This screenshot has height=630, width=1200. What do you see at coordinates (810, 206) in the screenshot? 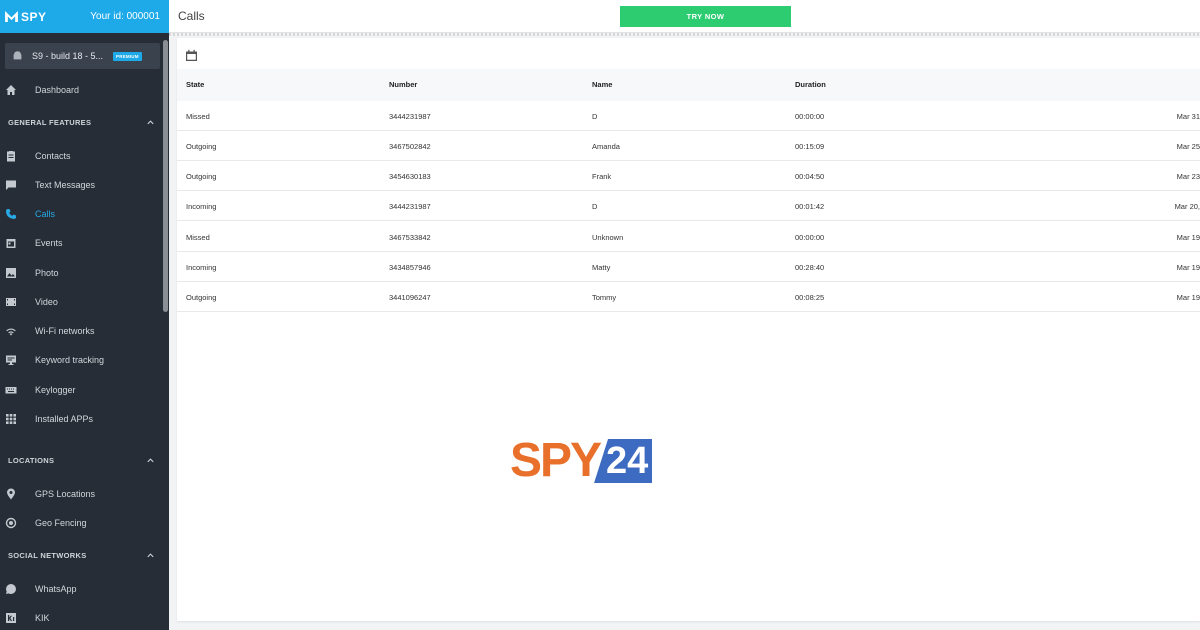
I see `cell-duration: 00:01:42` at bounding box center [810, 206].